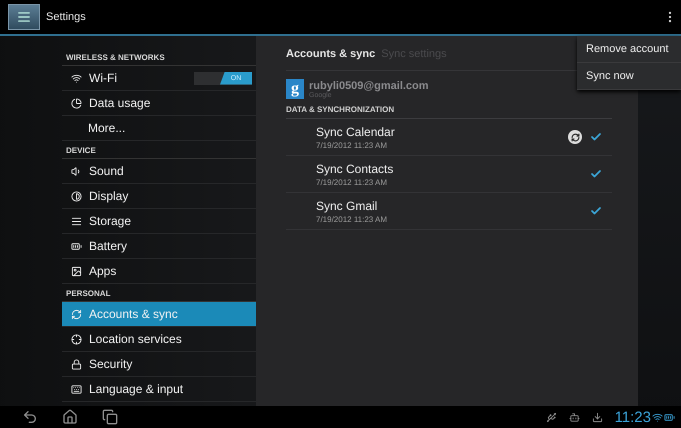  What do you see at coordinates (449, 137) in the screenshot?
I see `sync-row: Sync Calendar 7/19/2012 11:23 AM` at bounding box center [449, 137].